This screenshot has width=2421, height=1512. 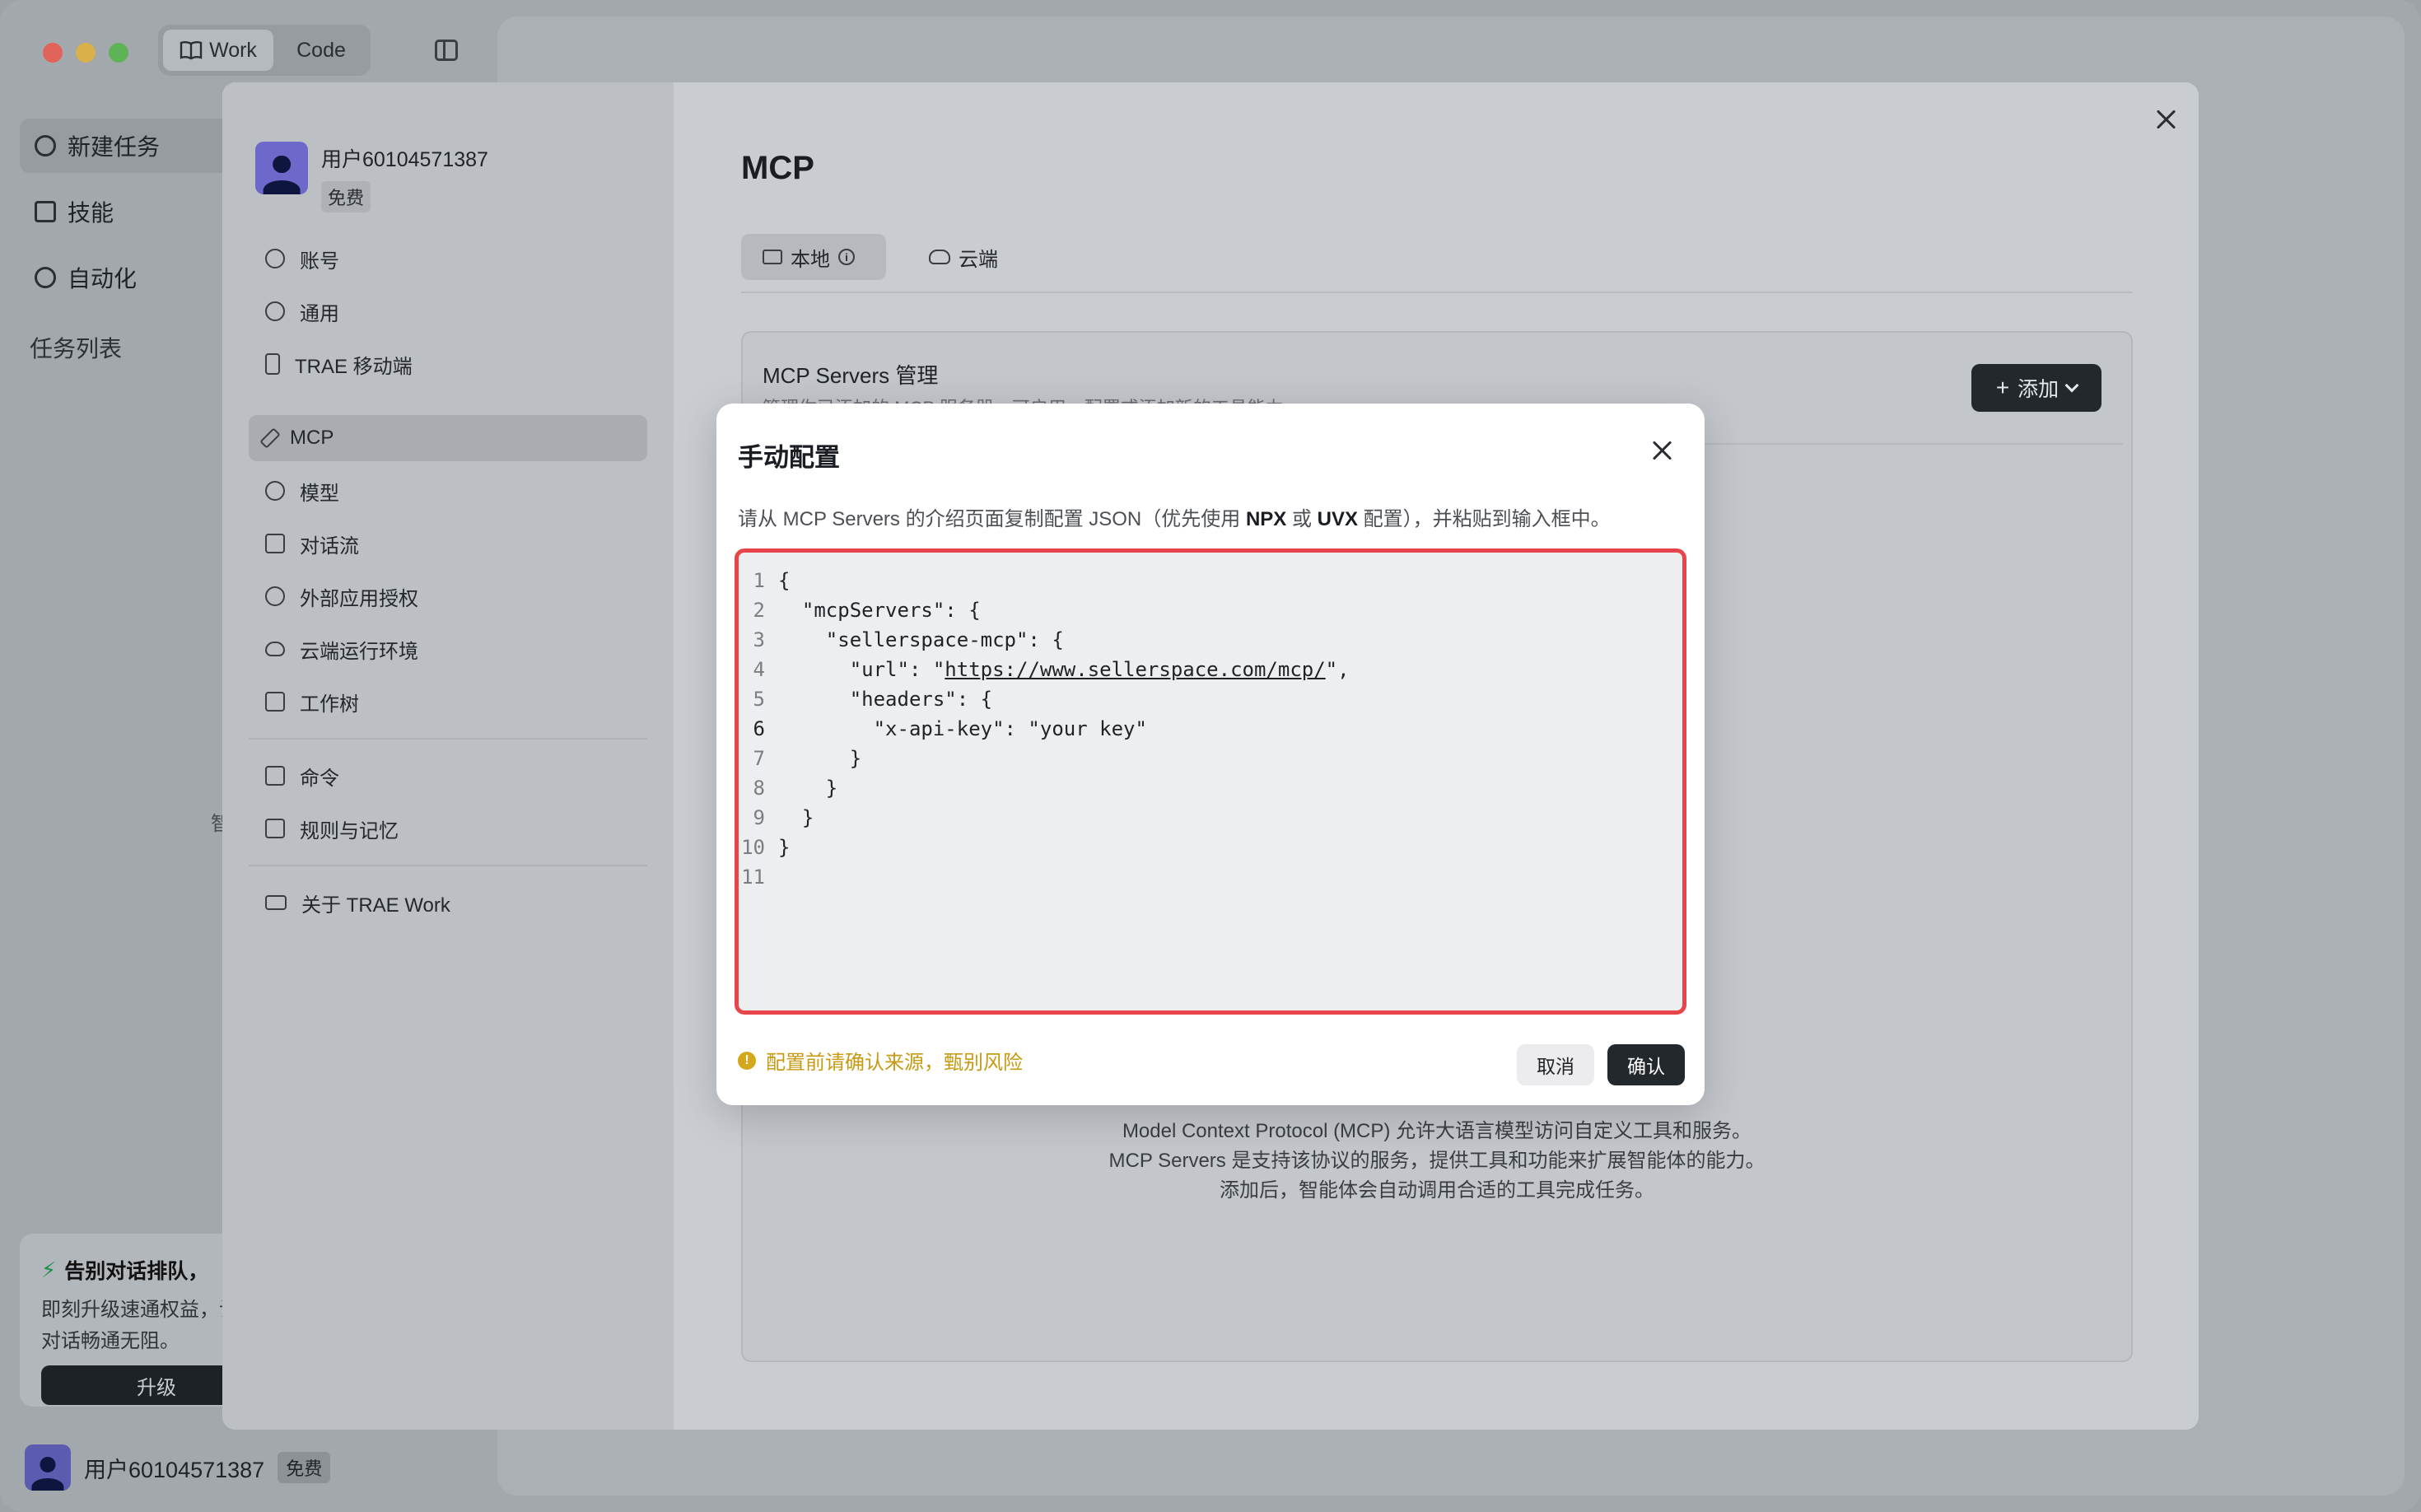 What do you see at coordinates (448, 702) in the screenshot?
I see `settings-item-worktree: 工作树` at bounding box center [448, 702].